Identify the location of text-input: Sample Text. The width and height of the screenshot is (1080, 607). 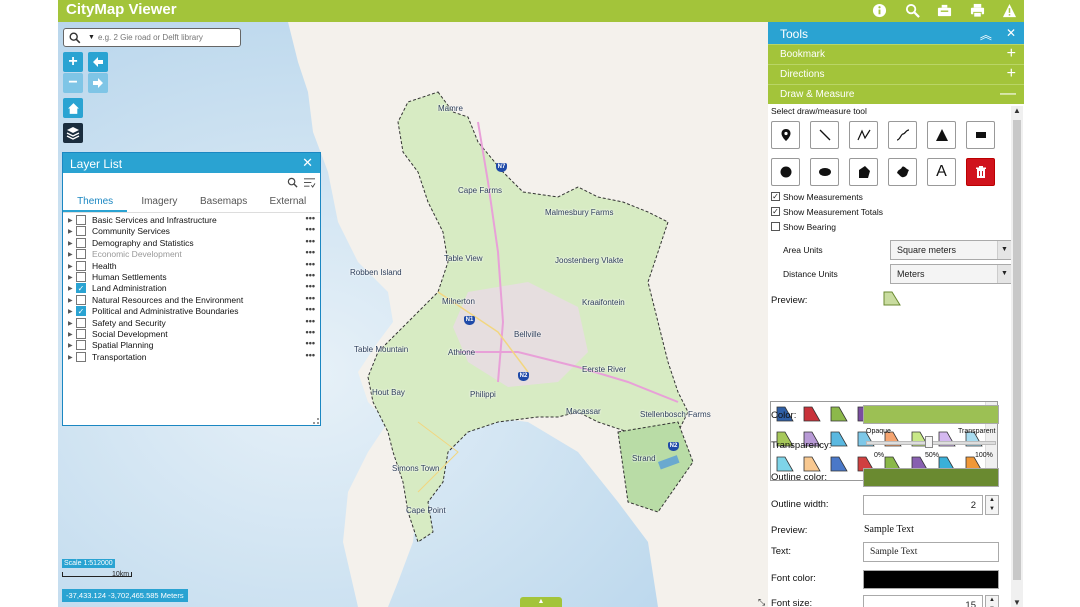
(931, 552).